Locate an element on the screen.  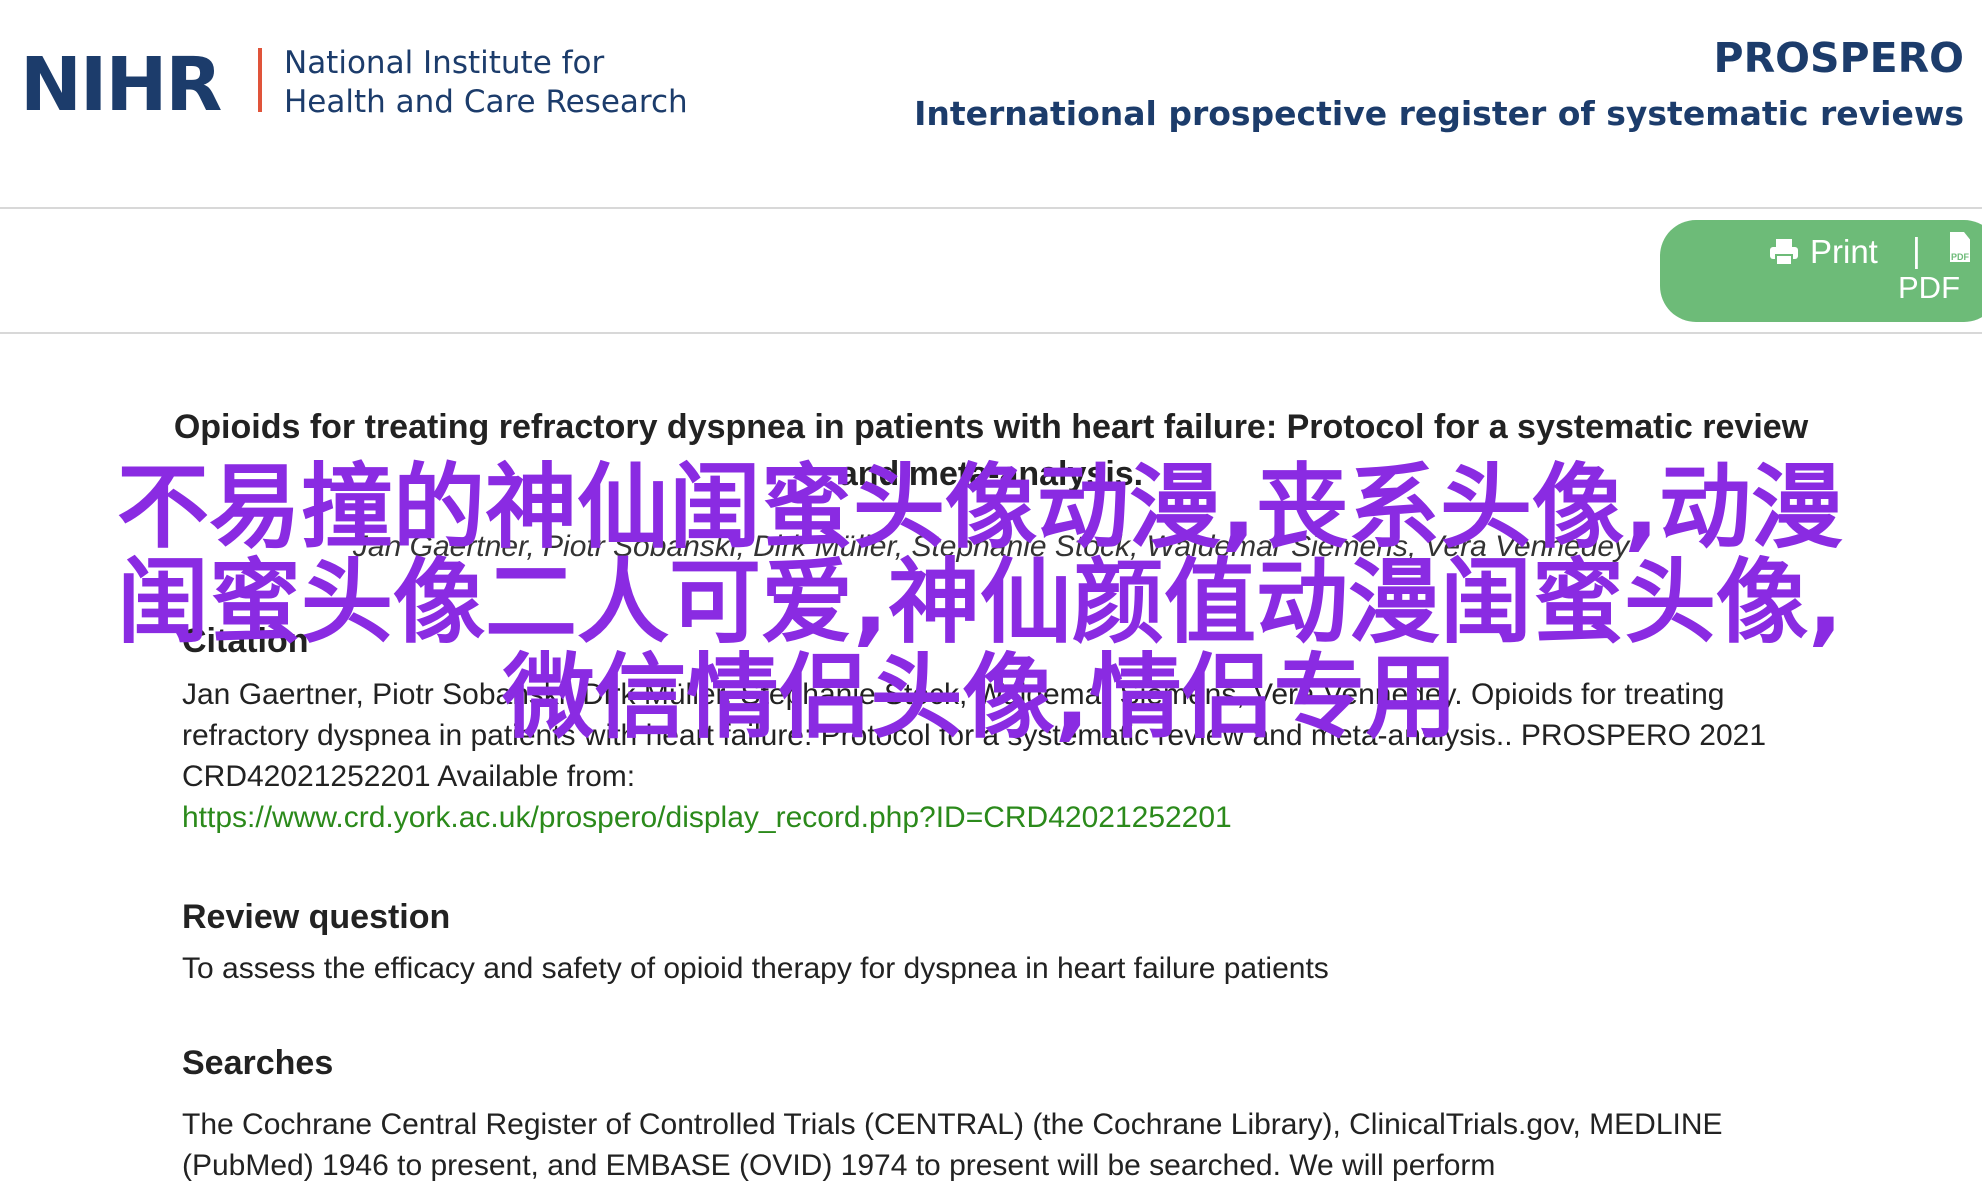
print-label: Print is located at coordinates (1844, 251).